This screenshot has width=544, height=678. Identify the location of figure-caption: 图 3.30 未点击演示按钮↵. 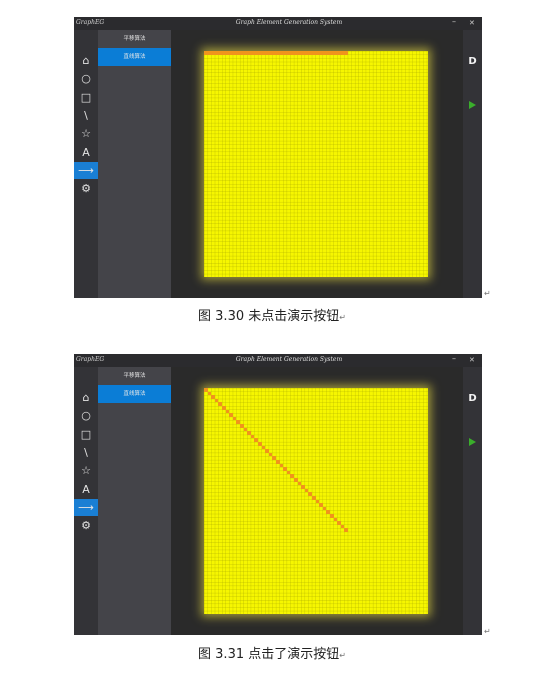
(272, 314).